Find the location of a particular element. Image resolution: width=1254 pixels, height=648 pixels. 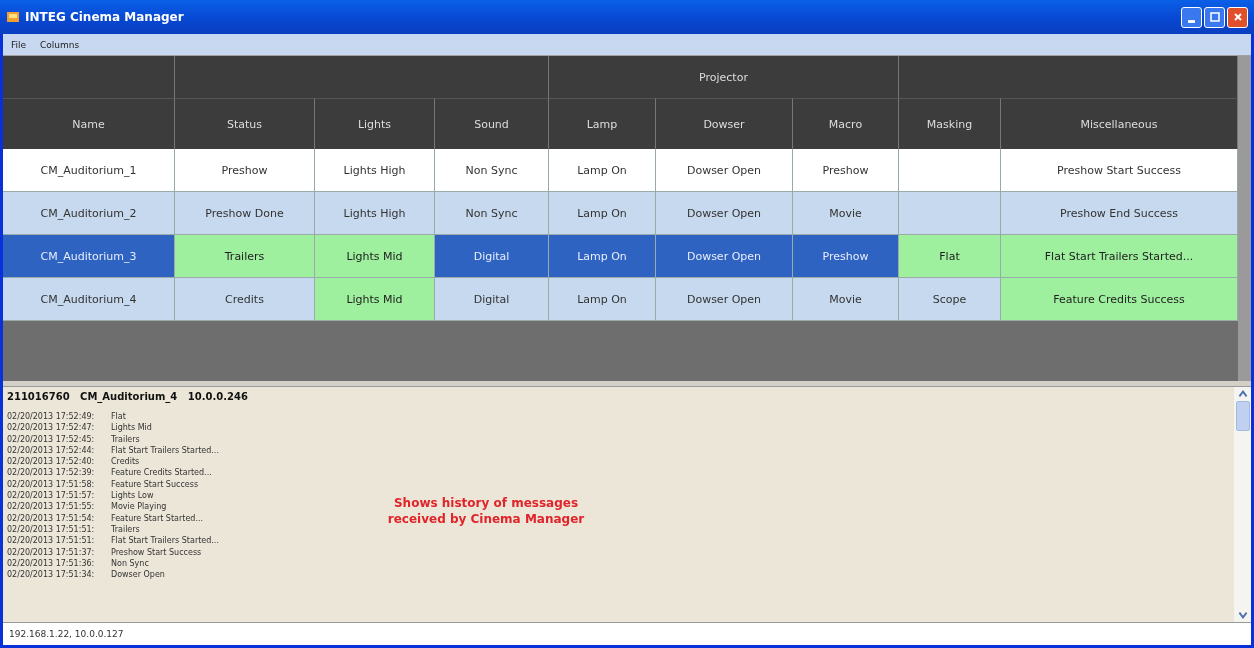

column-header: Masking is located at coordinates (950, 123).